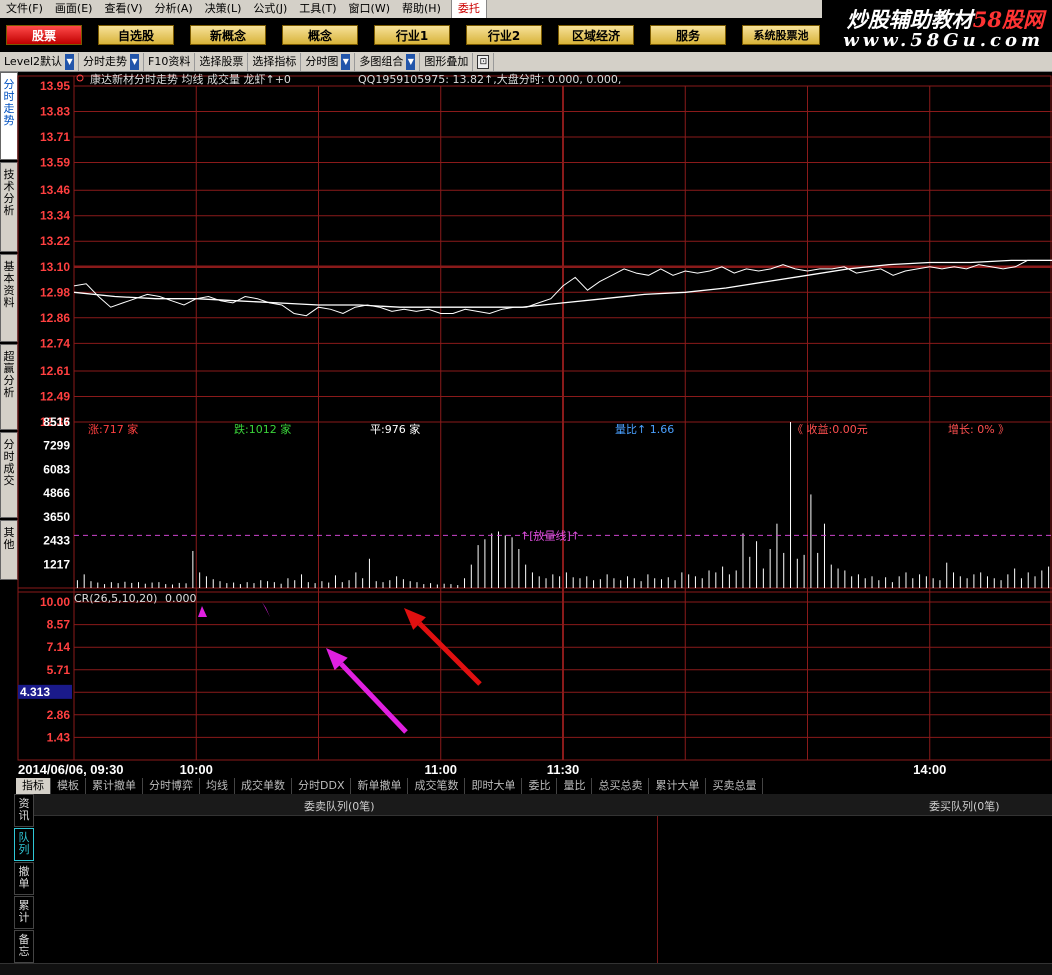 The width and height of the screenshot is (1052, 975). What do you see at coordinates (190, 79) in the screenshot?
I see `chart-header: 康达新材分时走势 均线 成交量 龙虾↑+0` at bounding box center [190, 79].